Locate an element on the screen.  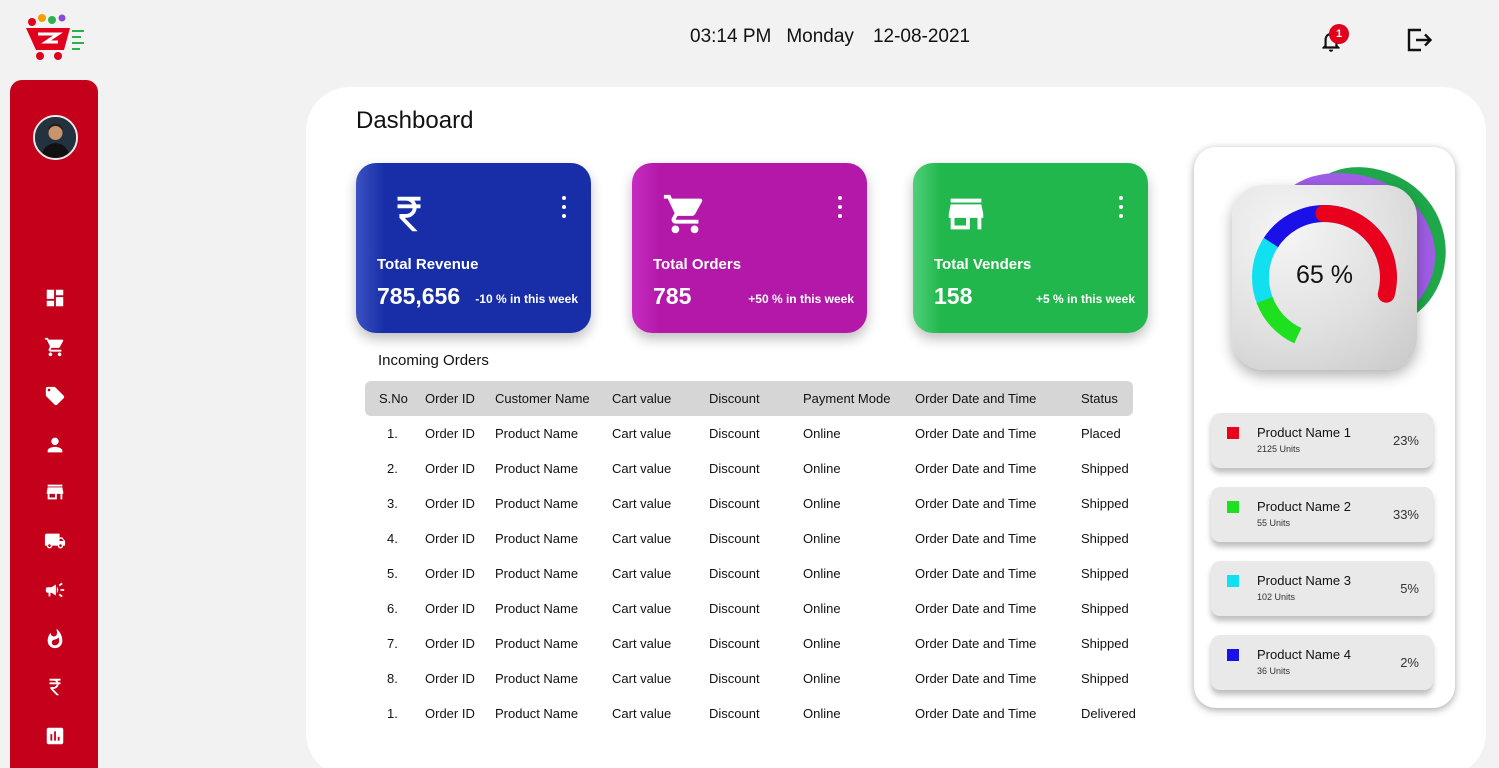
tag-icon is located at coordinates (55, 396).